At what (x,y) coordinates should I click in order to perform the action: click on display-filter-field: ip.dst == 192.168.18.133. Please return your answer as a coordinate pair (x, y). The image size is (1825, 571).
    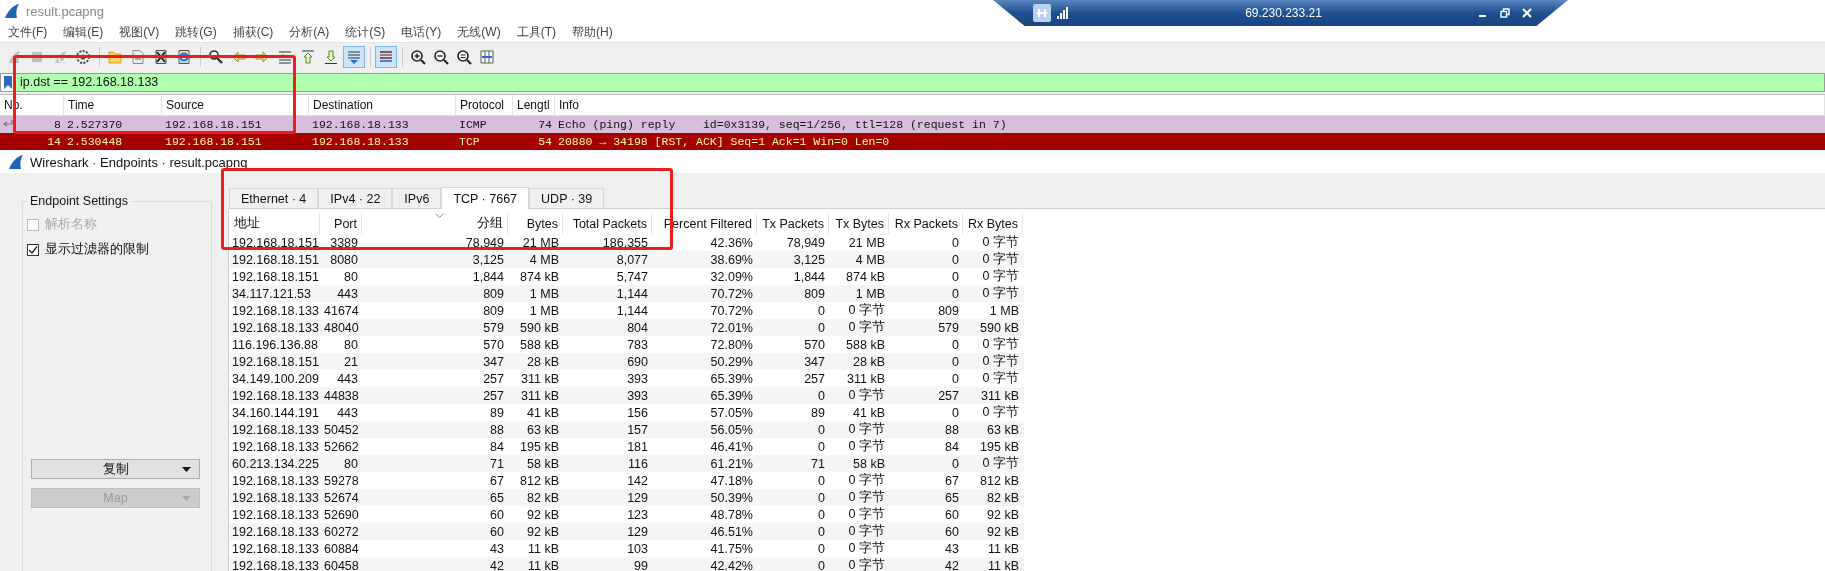
    Looking at the image, I should click on (912, 82).